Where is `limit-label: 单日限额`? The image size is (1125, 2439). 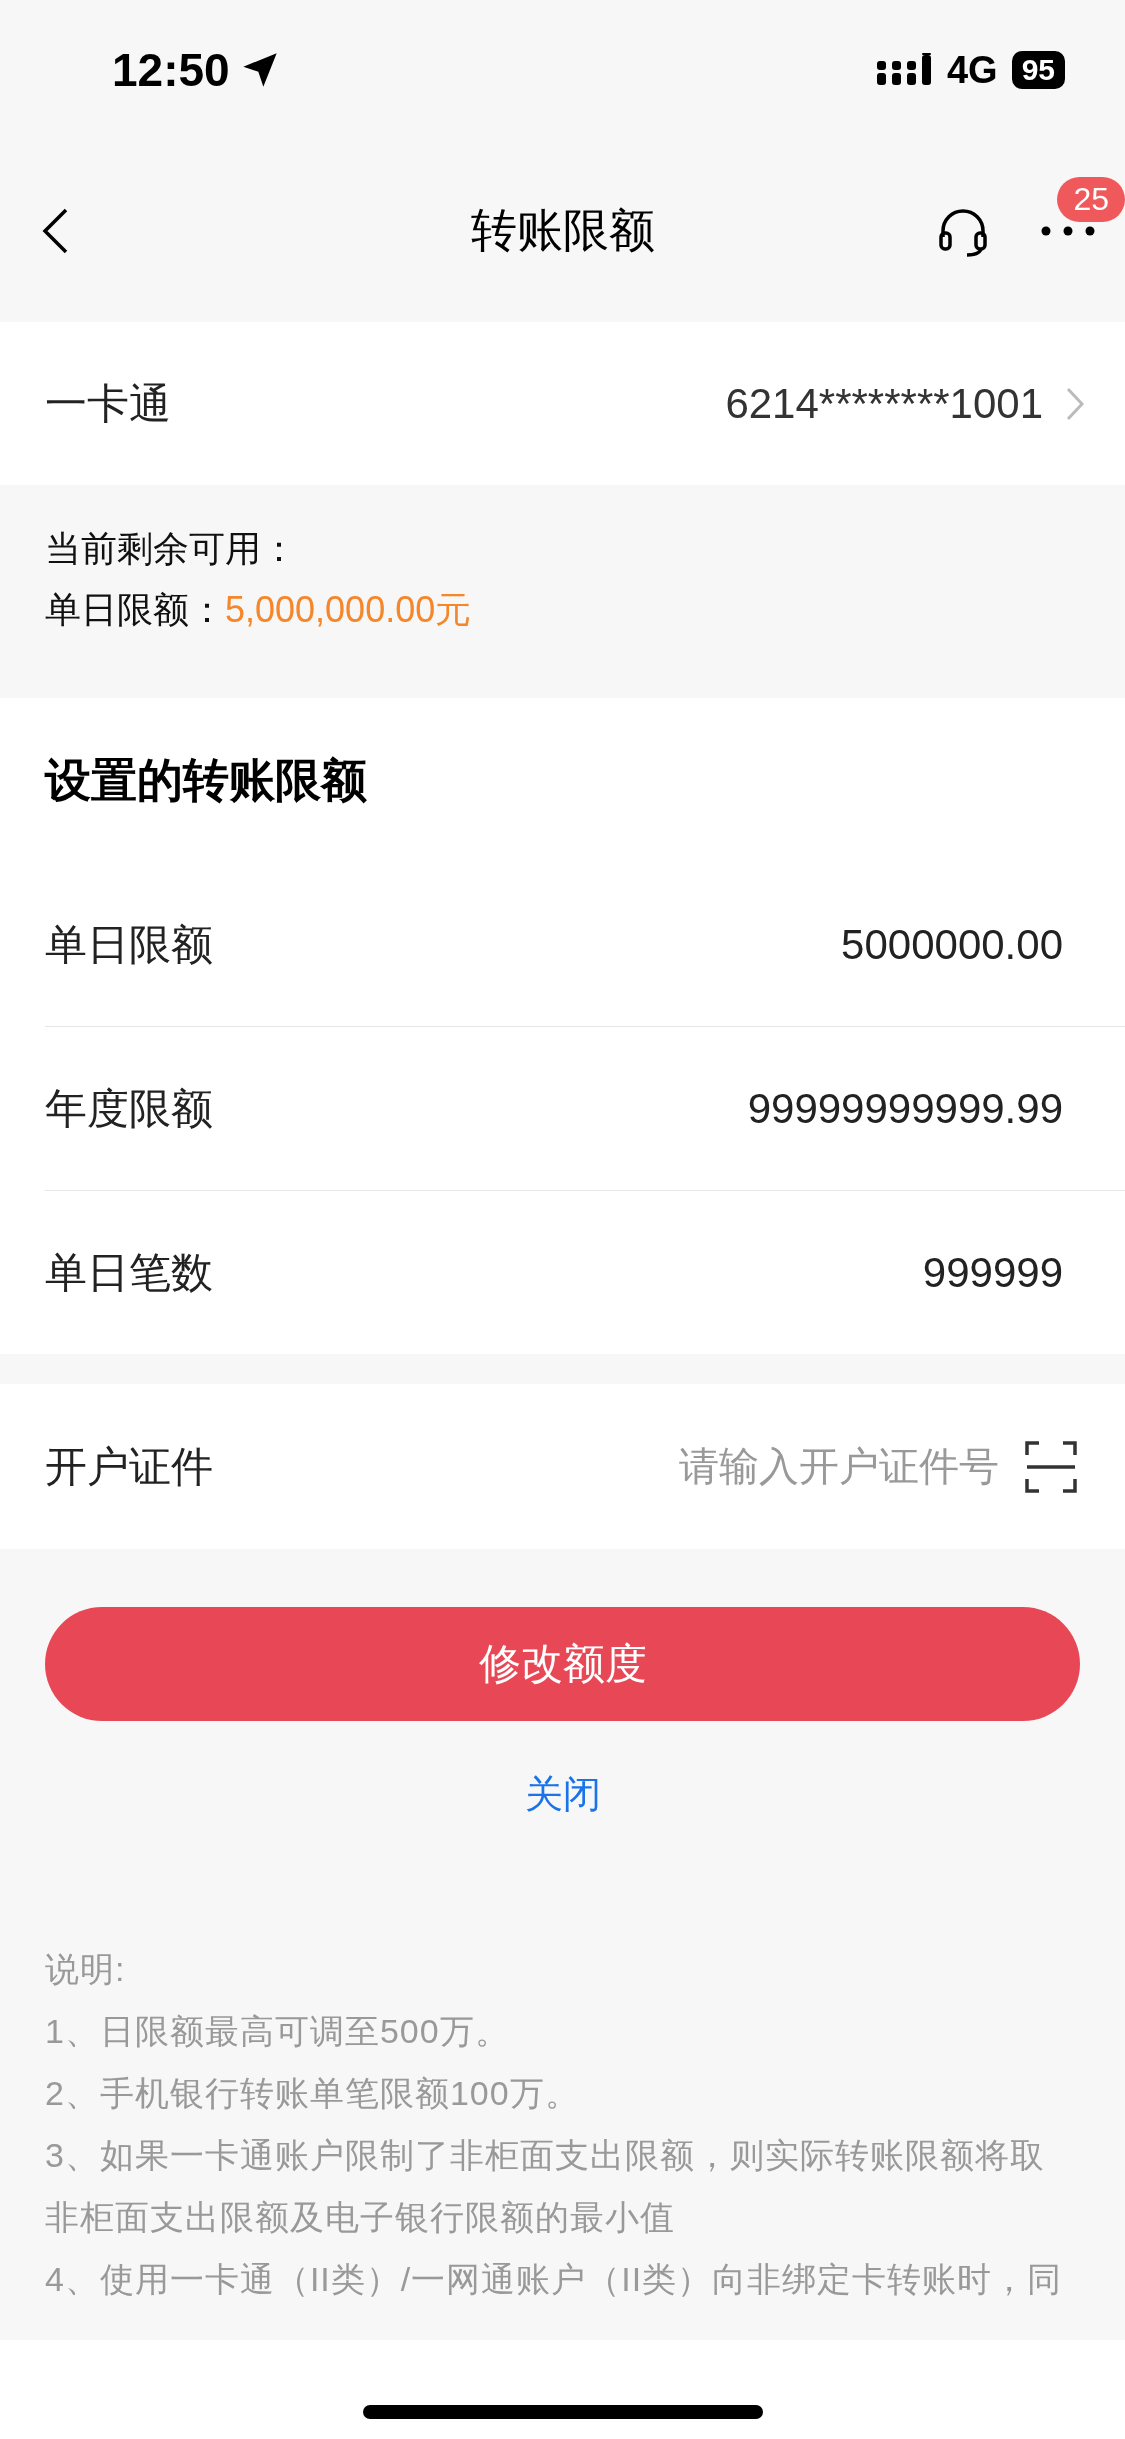 limit-label: 单日限额 is located at coordinates (129, 944).